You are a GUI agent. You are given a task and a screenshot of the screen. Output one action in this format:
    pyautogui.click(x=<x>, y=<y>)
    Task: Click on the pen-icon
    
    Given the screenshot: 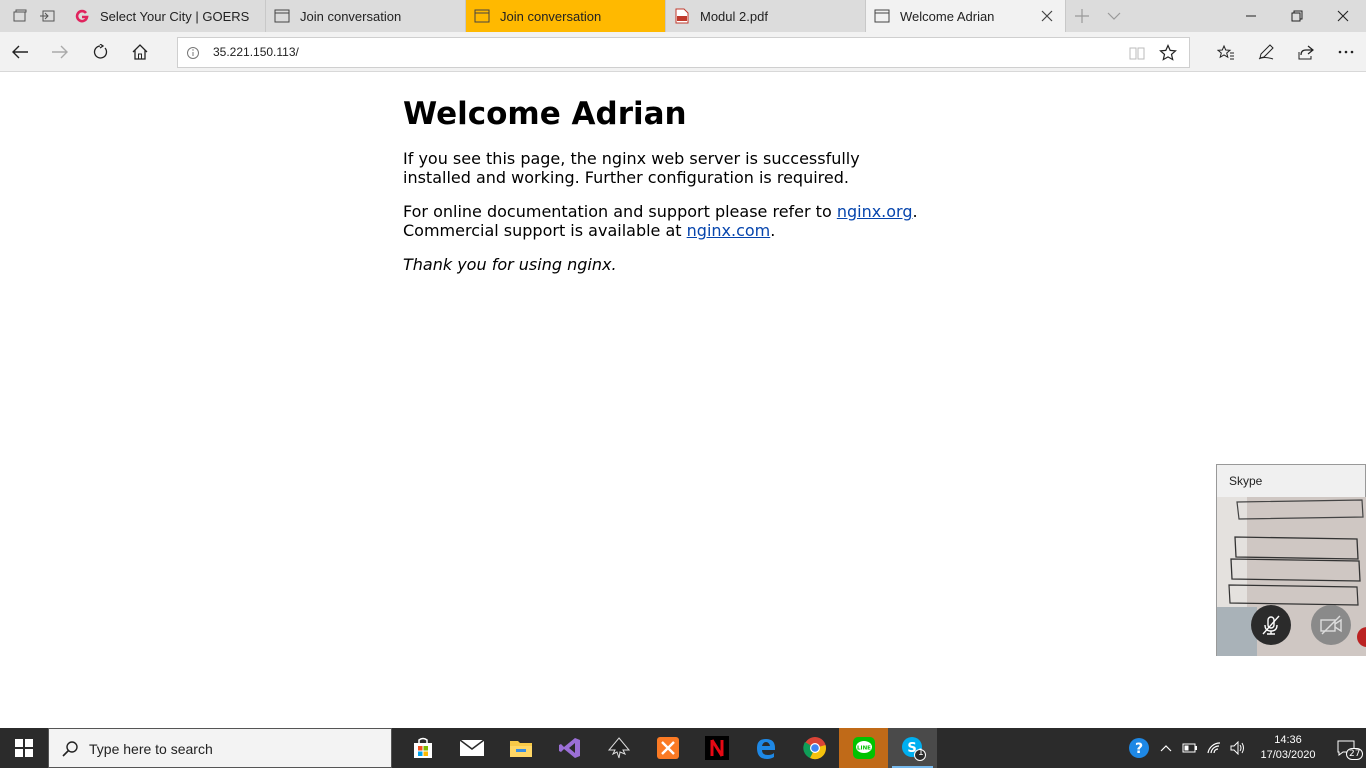 What is the action you would take?
    pyautogui.click(x=1266, y=52)
    